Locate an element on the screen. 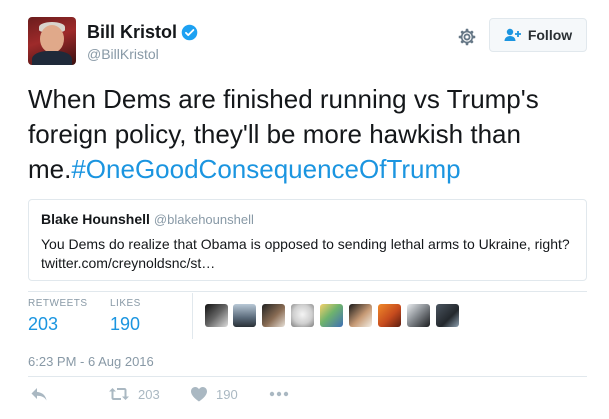 This screenshot has height=419, width=609. follow-button-label: Follow is located at coordinates (550, 35).